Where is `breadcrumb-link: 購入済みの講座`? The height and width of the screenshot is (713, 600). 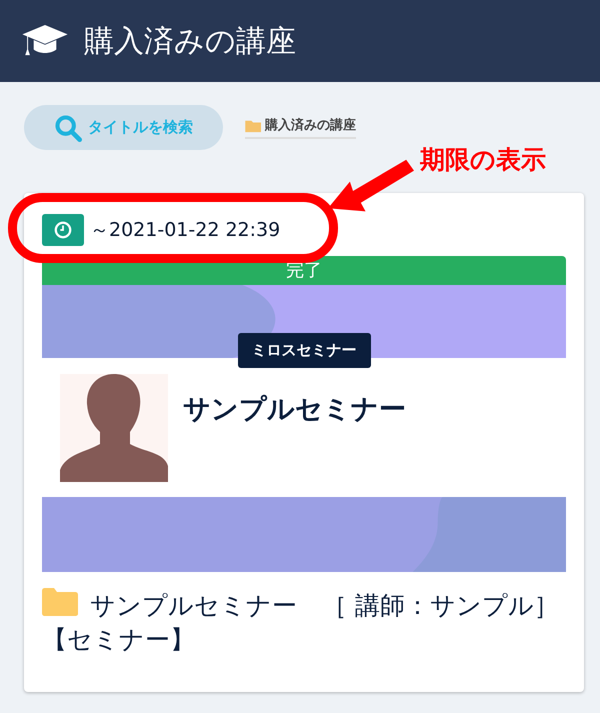 breadcrumb-link: 購入済みの講座 is located at coordinates (300, 127).